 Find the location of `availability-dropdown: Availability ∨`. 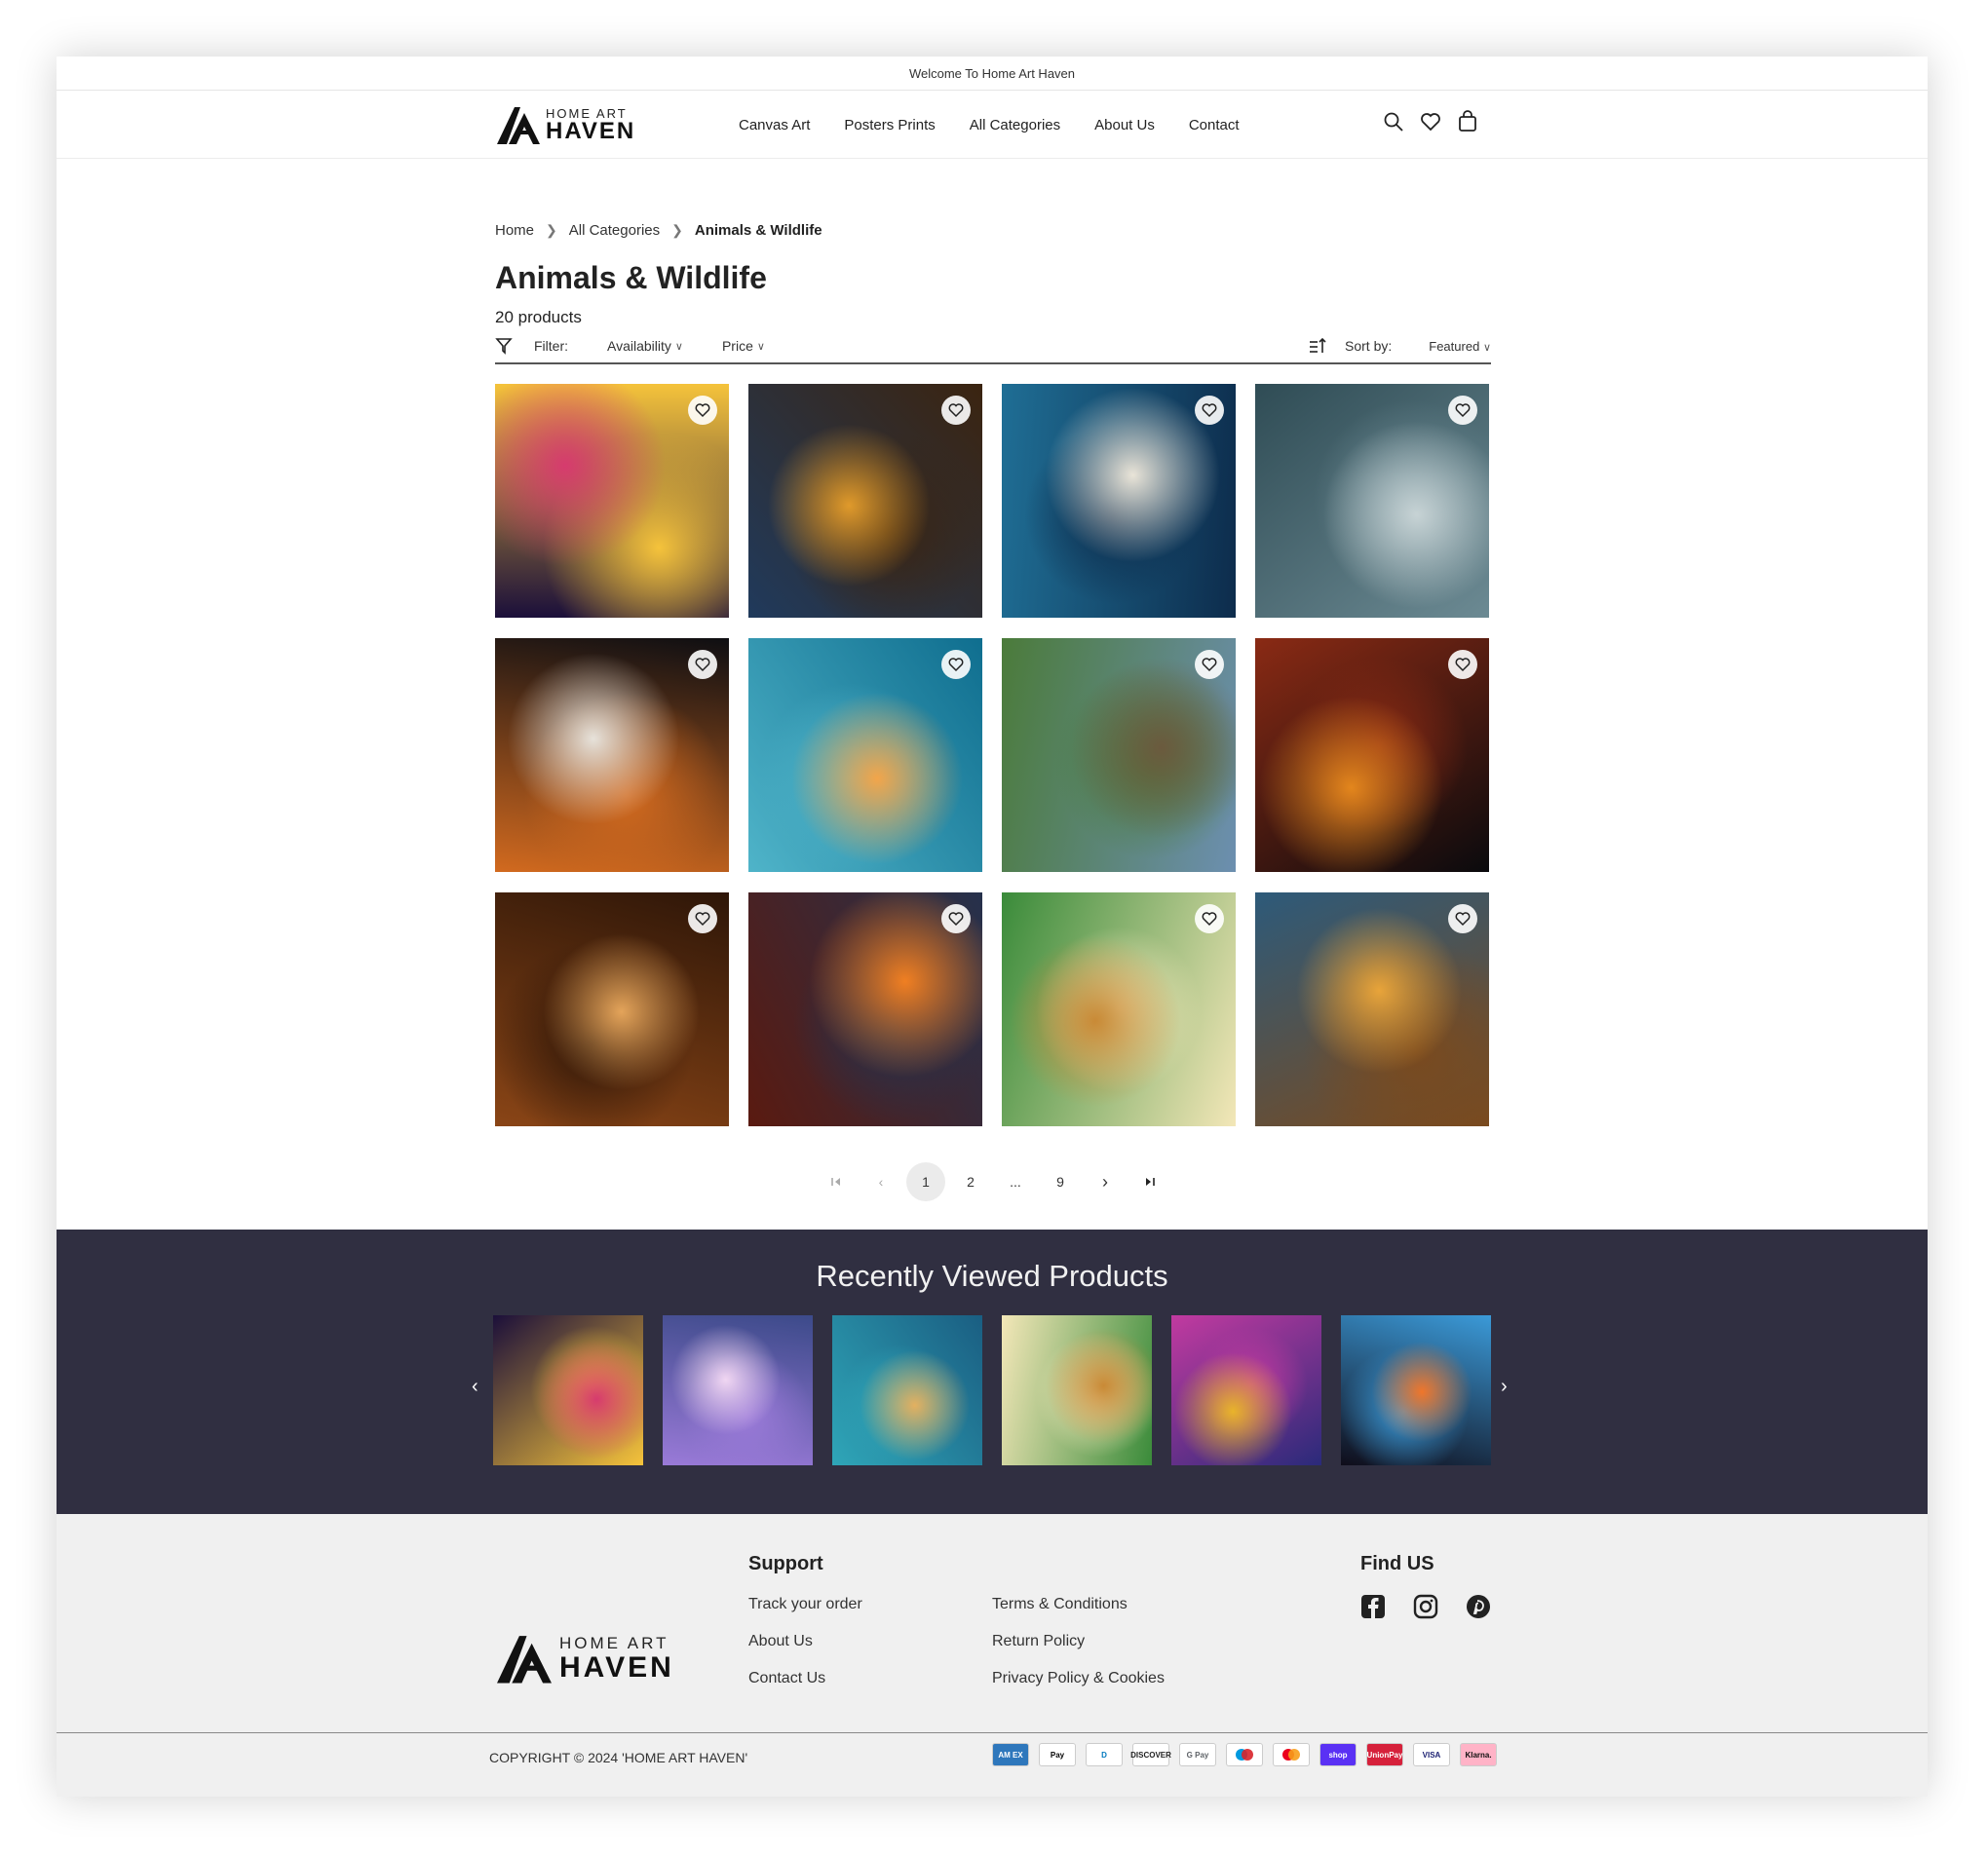

availability-dropdown: Availability ∨ is located at coordinates (645, 346).